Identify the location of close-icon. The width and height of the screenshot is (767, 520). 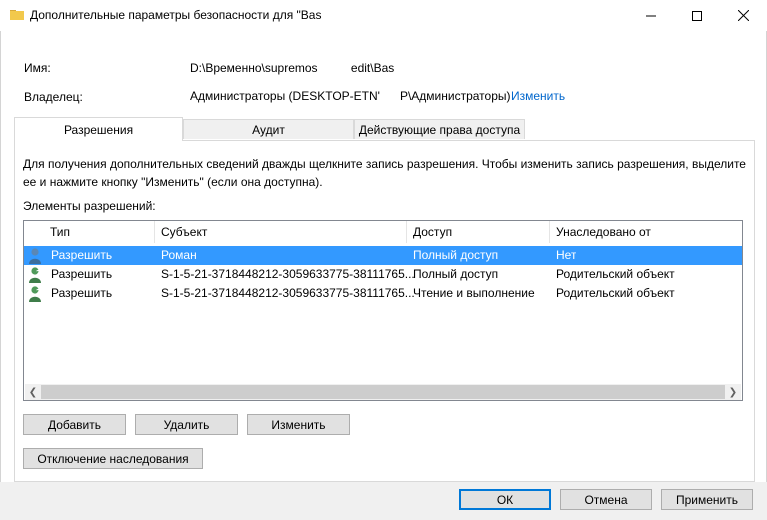
(743, 15).